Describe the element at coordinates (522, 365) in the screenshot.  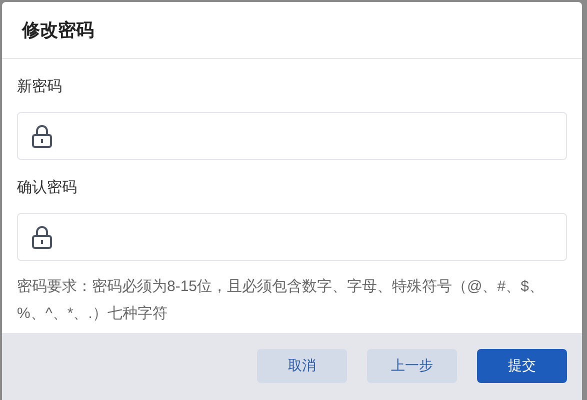
I see `submit-button: 提交` at that location.